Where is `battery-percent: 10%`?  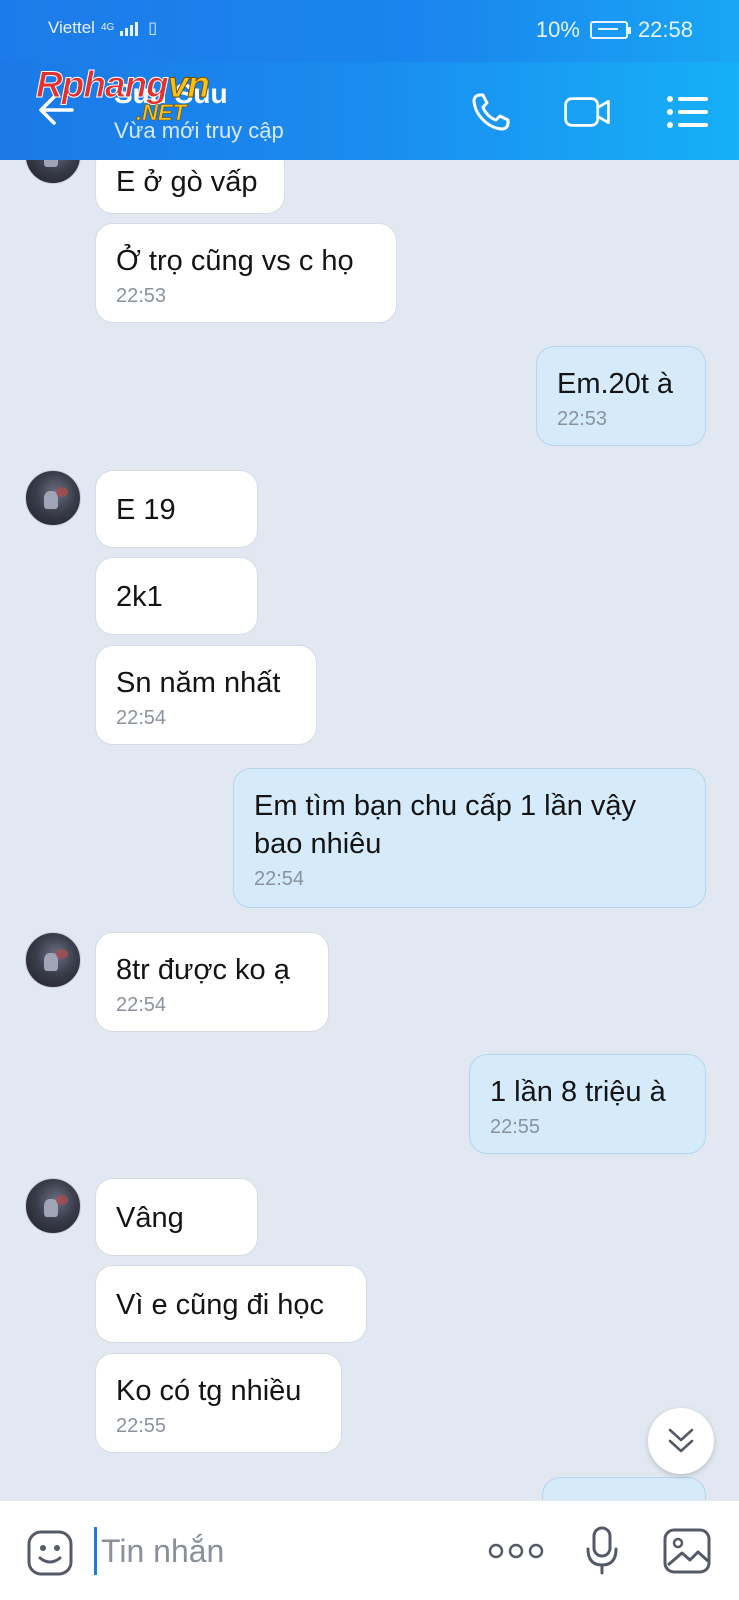
battery-percent: 10% is located at coordinates (557, 29).